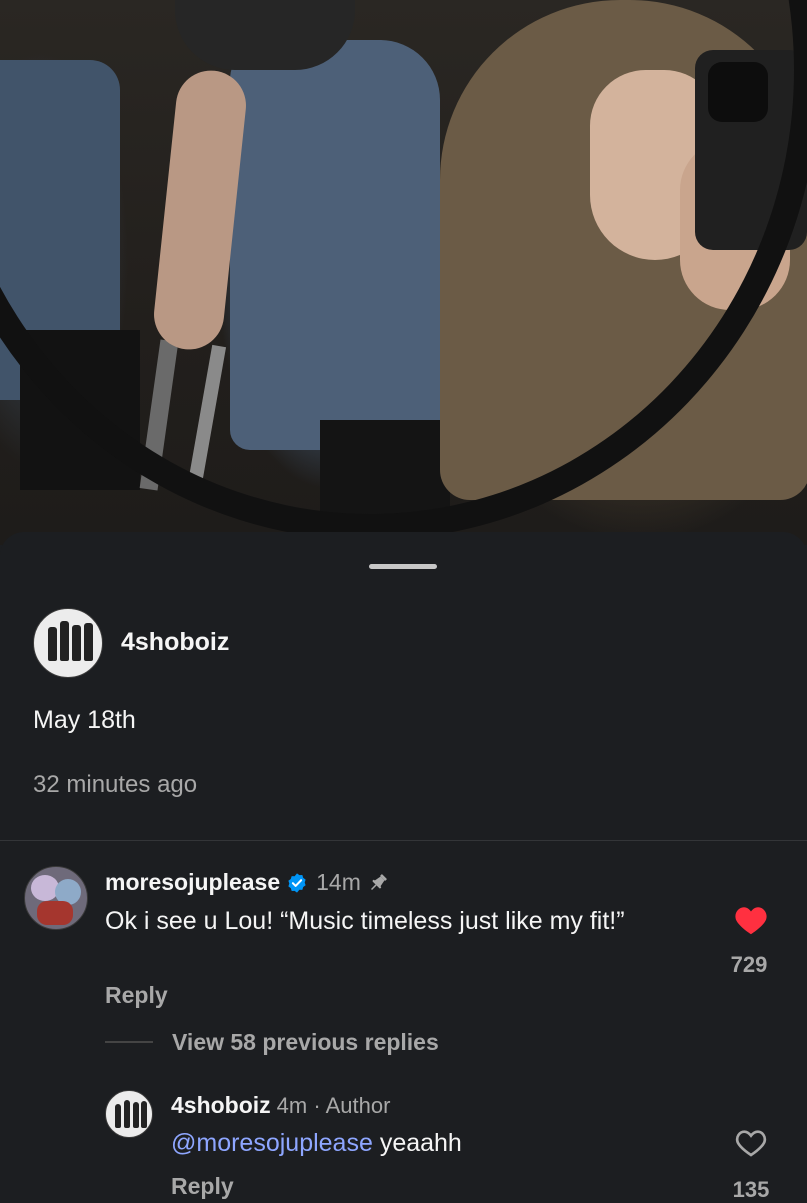 Image resolution: width=807 pixels, height=1203 pixels. What do you see at coordinates (175, 642) in the screenshot?
I see `post-username: 4shoboiz` at bounding box center [175, 642].